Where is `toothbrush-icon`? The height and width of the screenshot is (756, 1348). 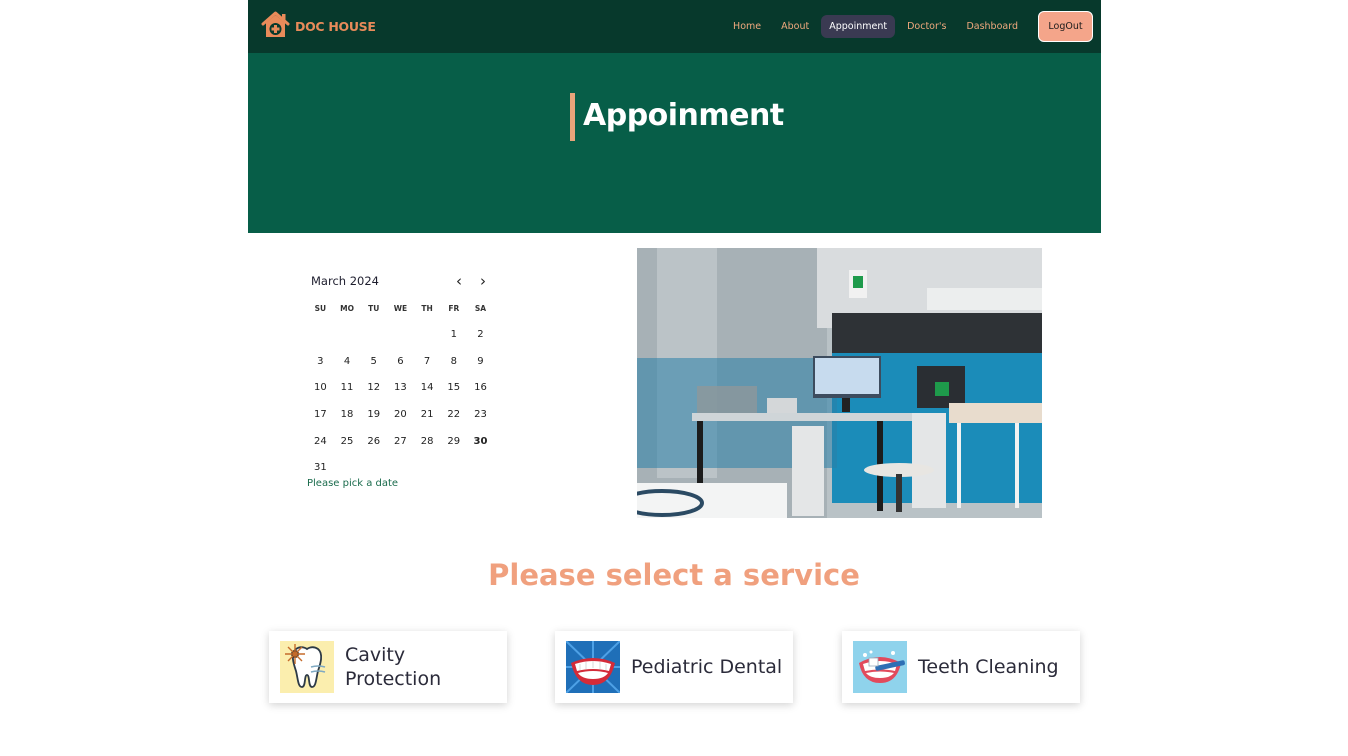
toothbrush-icon is located at coordinates (880, 667).